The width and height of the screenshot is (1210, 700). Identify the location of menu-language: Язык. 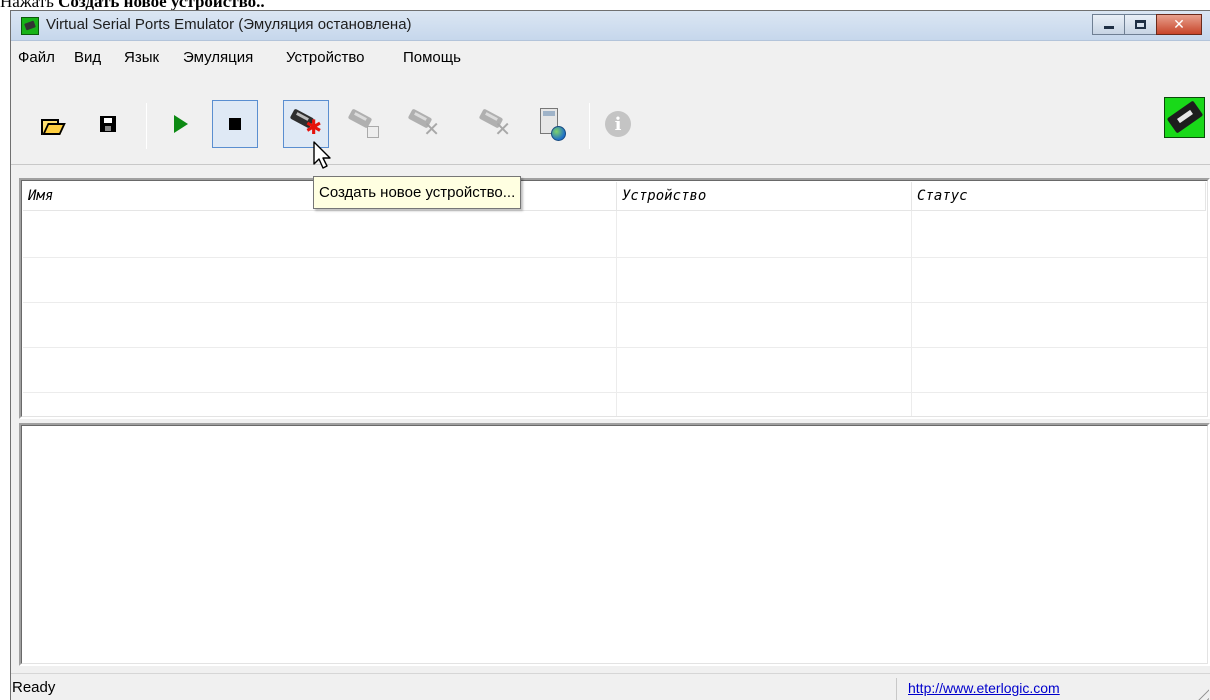
(141, 57).